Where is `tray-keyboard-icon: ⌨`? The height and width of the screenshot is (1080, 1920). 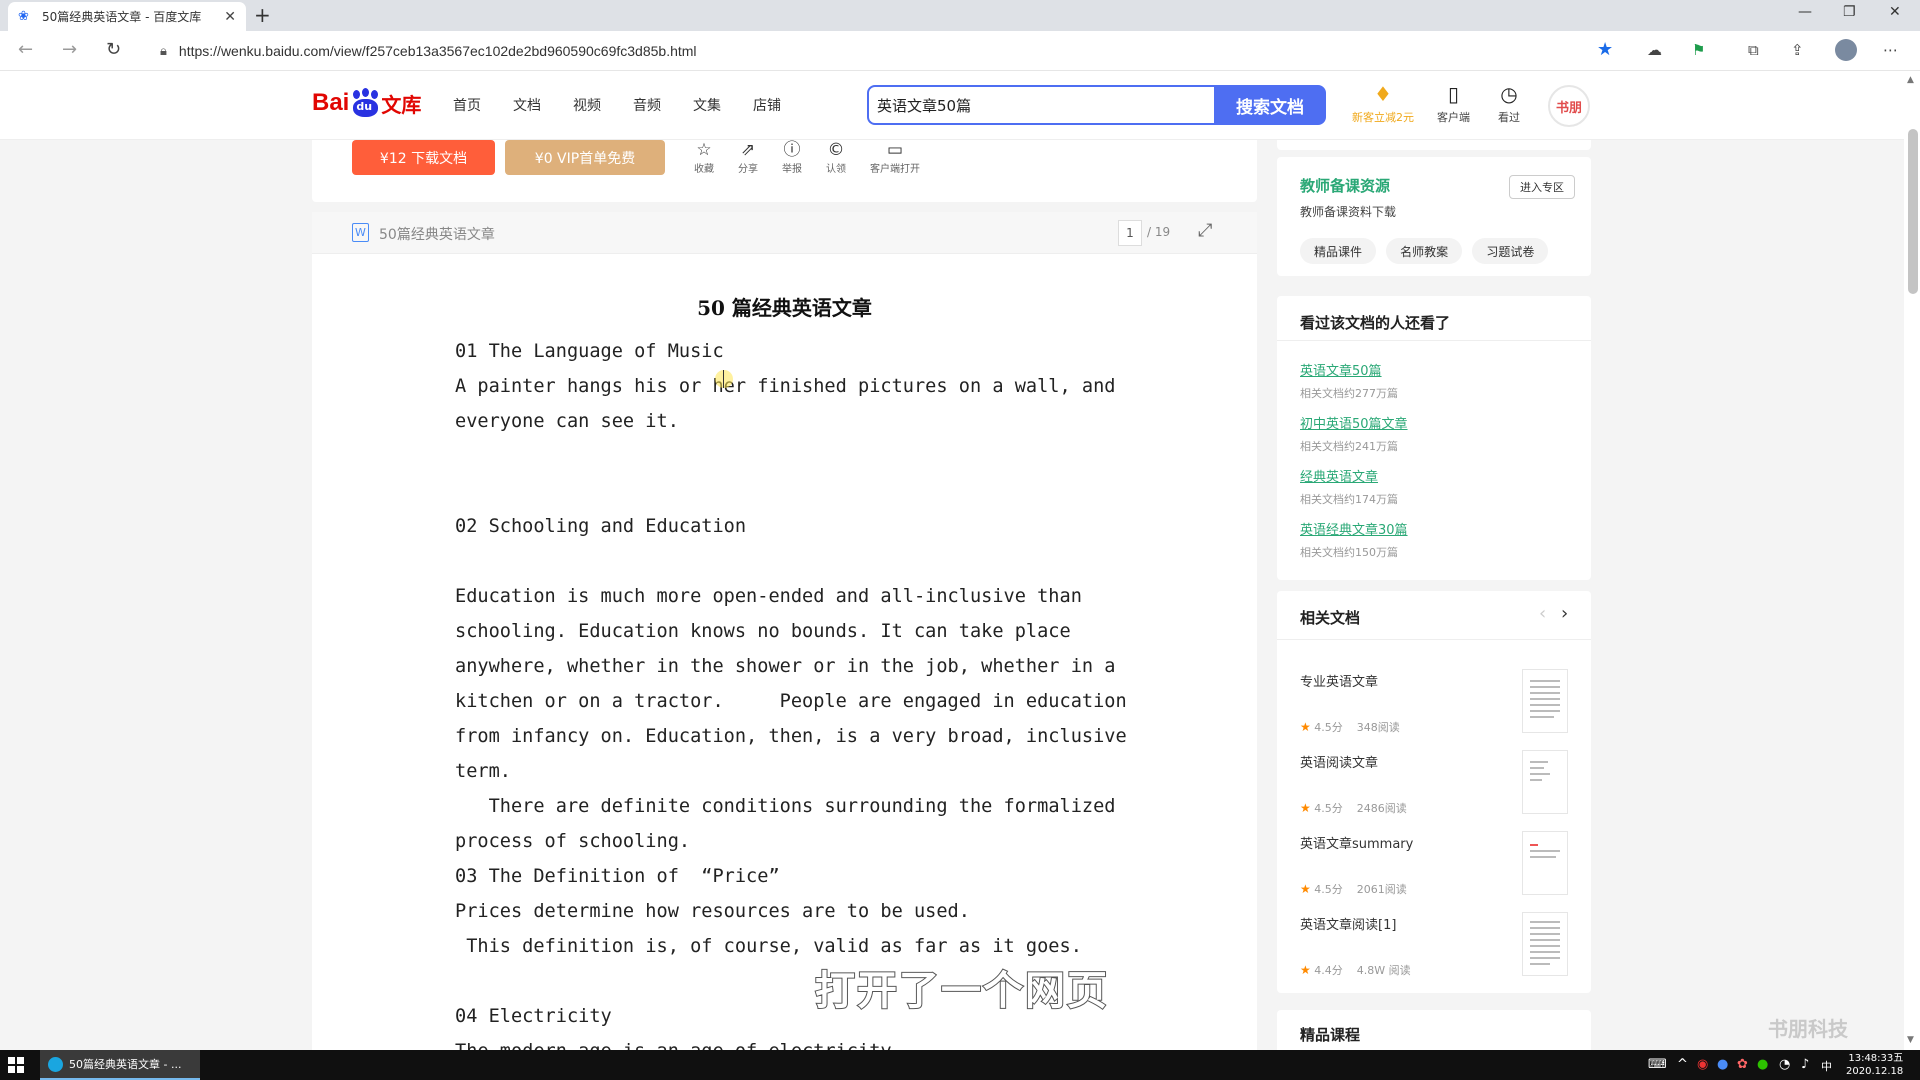 tray-keyboard-icon: ⌨ is located at coordinates (1657, 1064).